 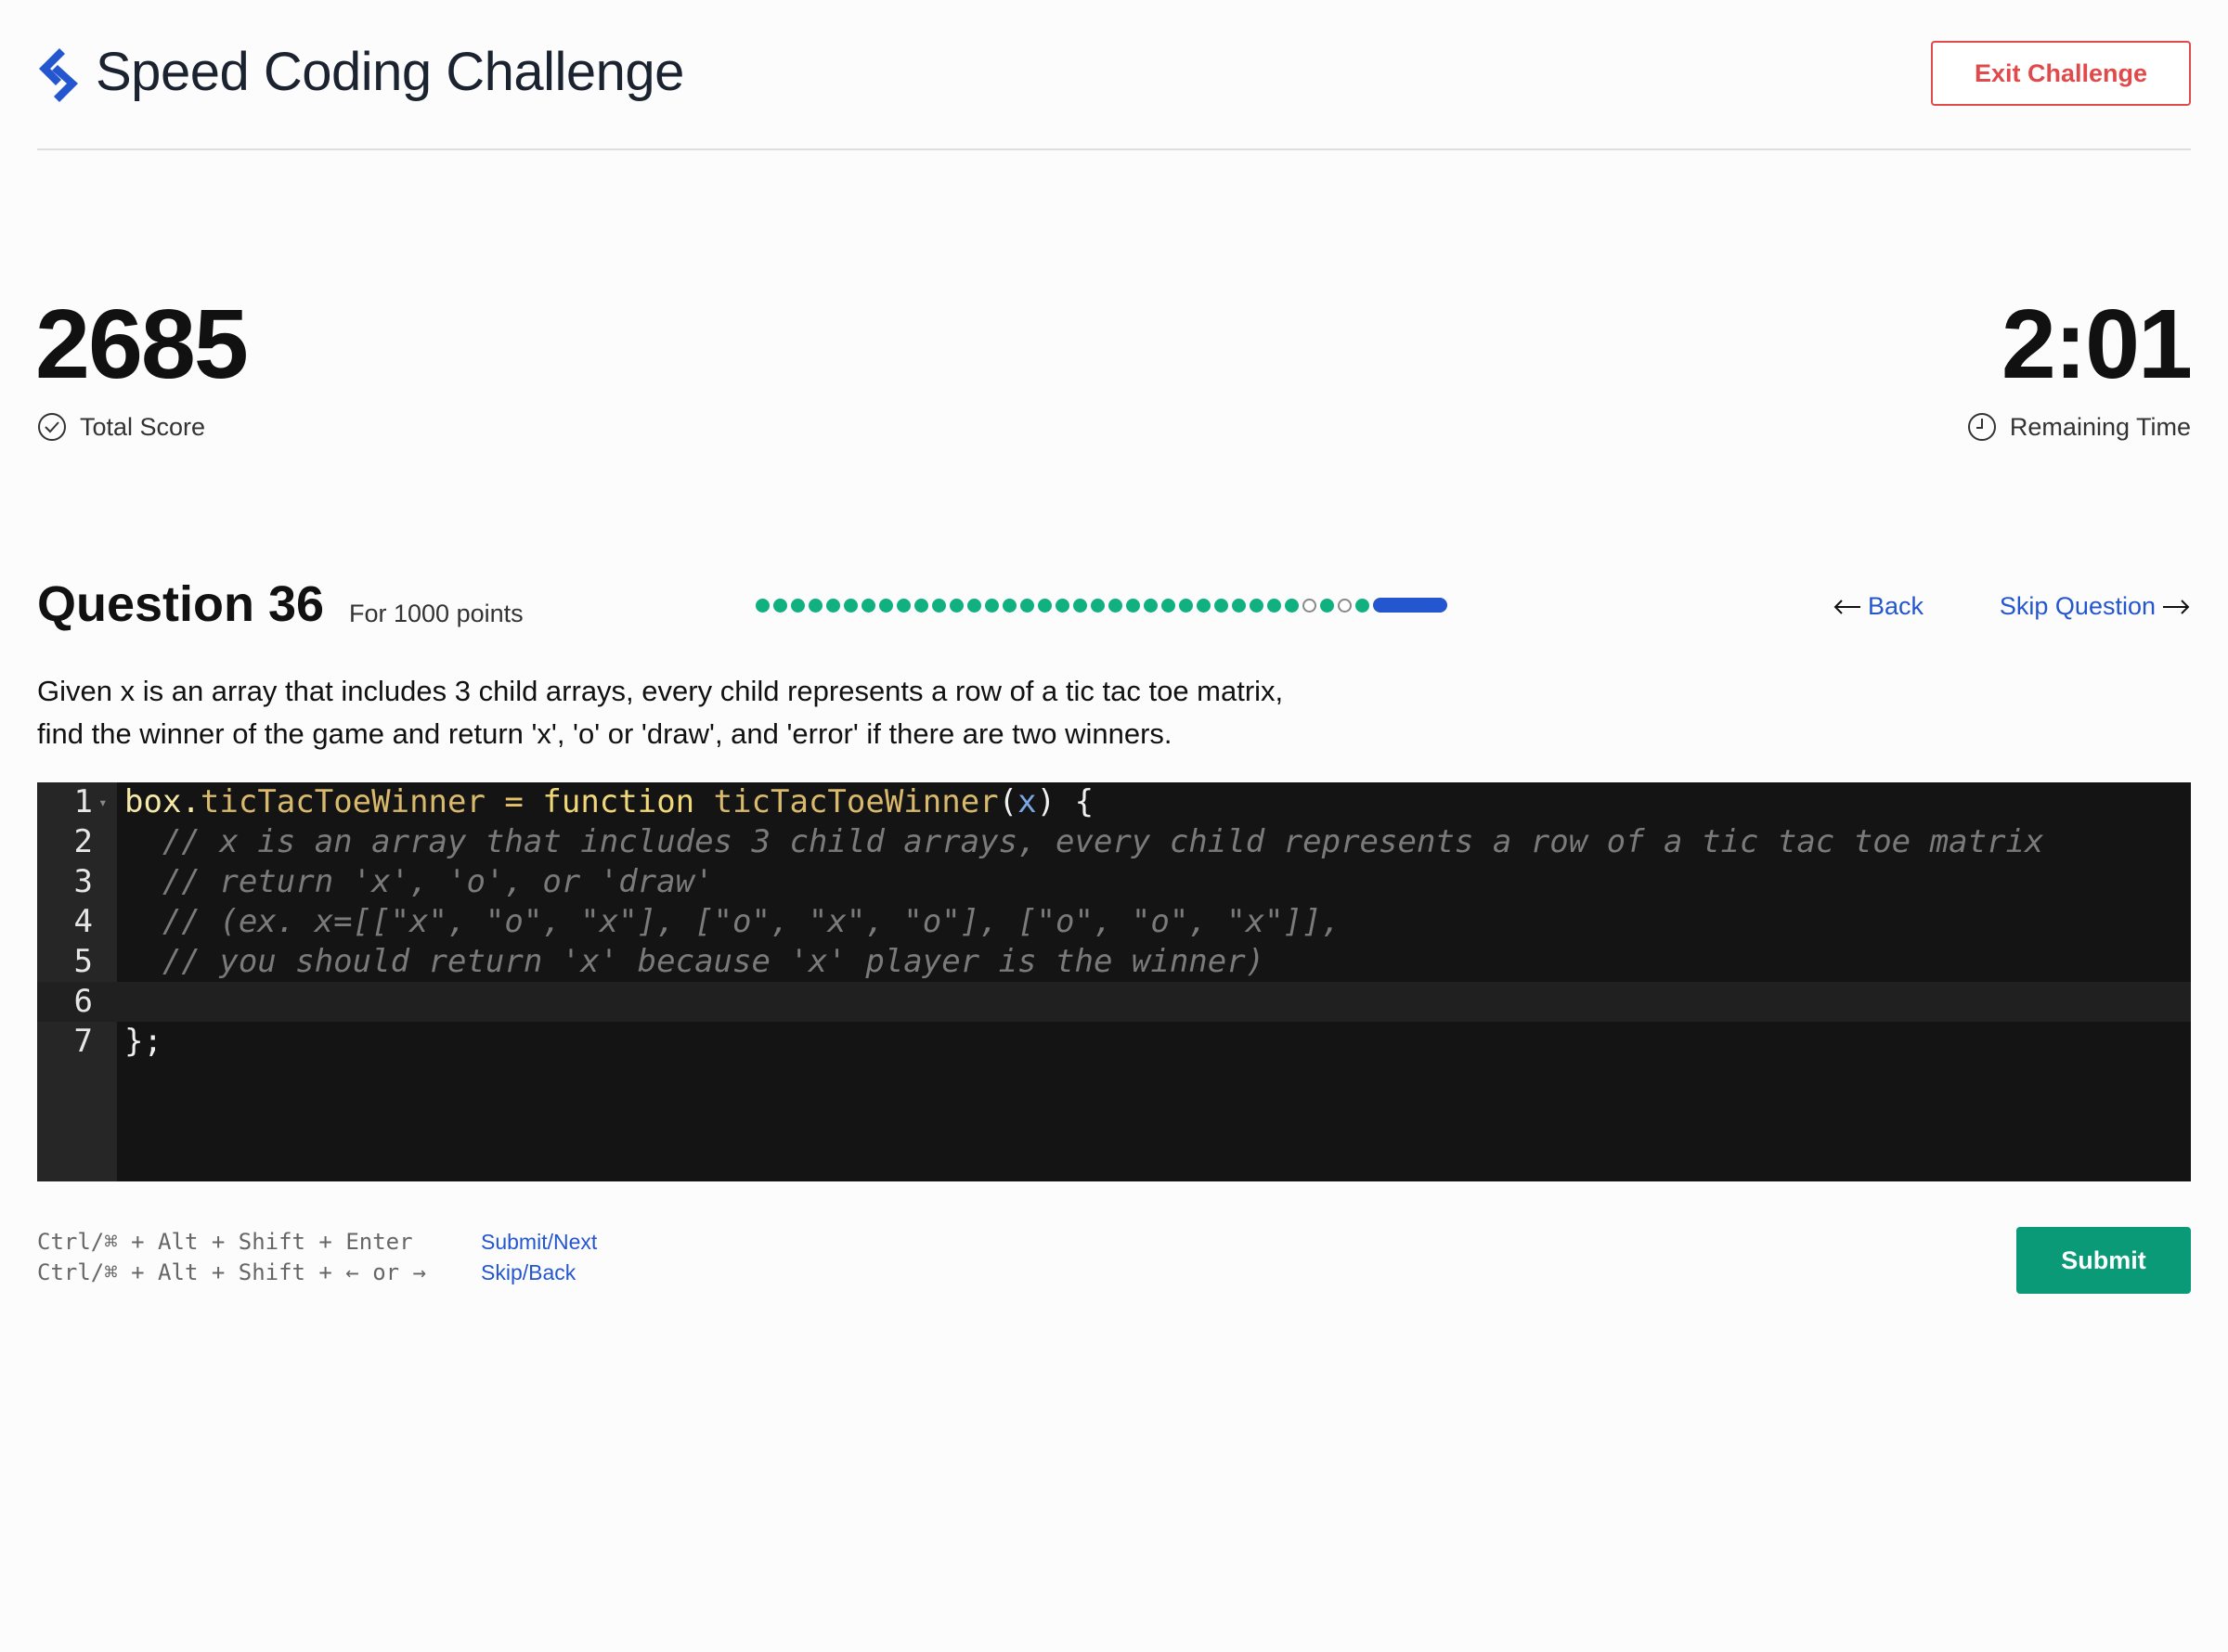 I want to click on line-number: 7, so click(x=83, y=1041).